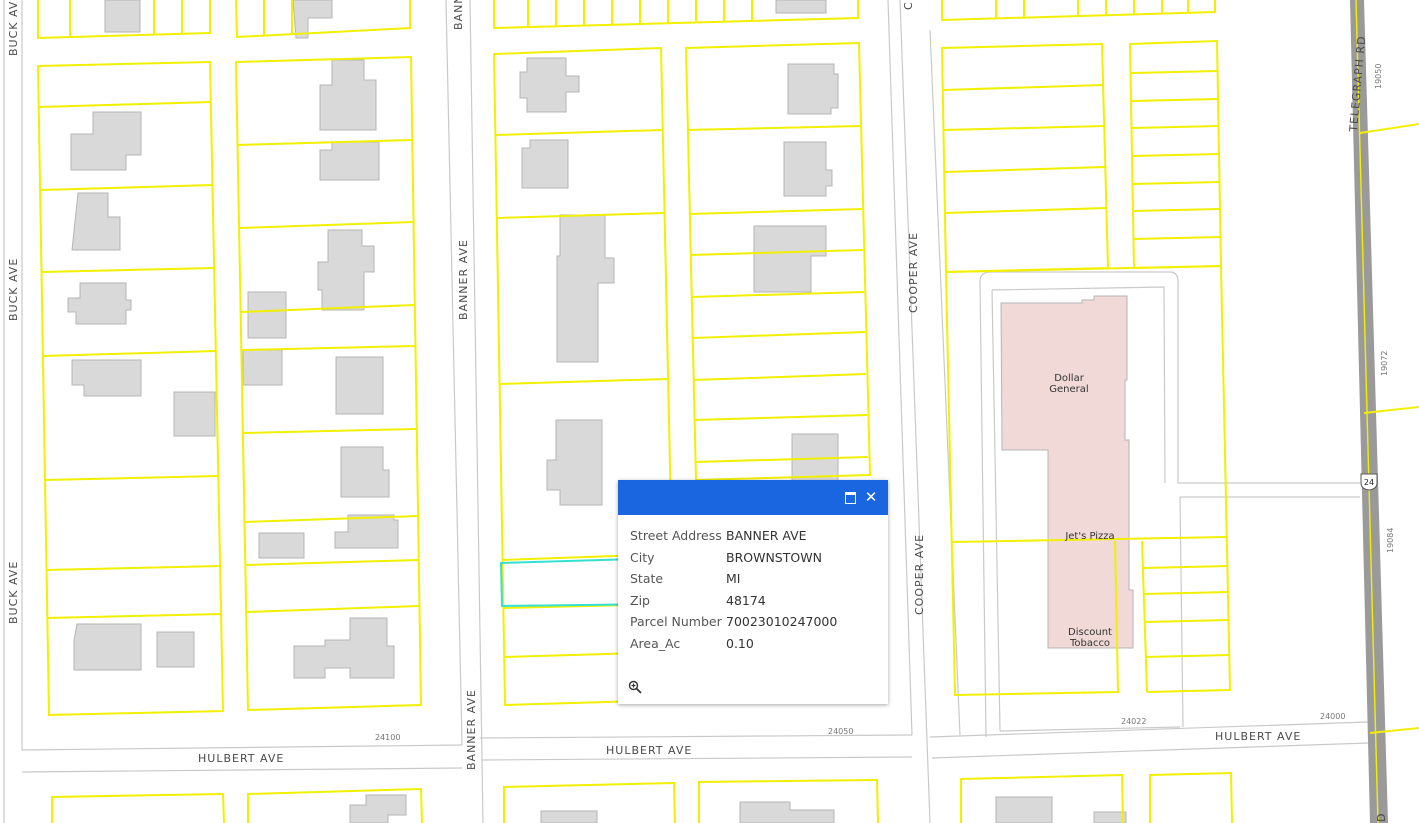  Describe the element at coordinates (612, 592) in the screenshot. I see `popup-pointer` at that location.